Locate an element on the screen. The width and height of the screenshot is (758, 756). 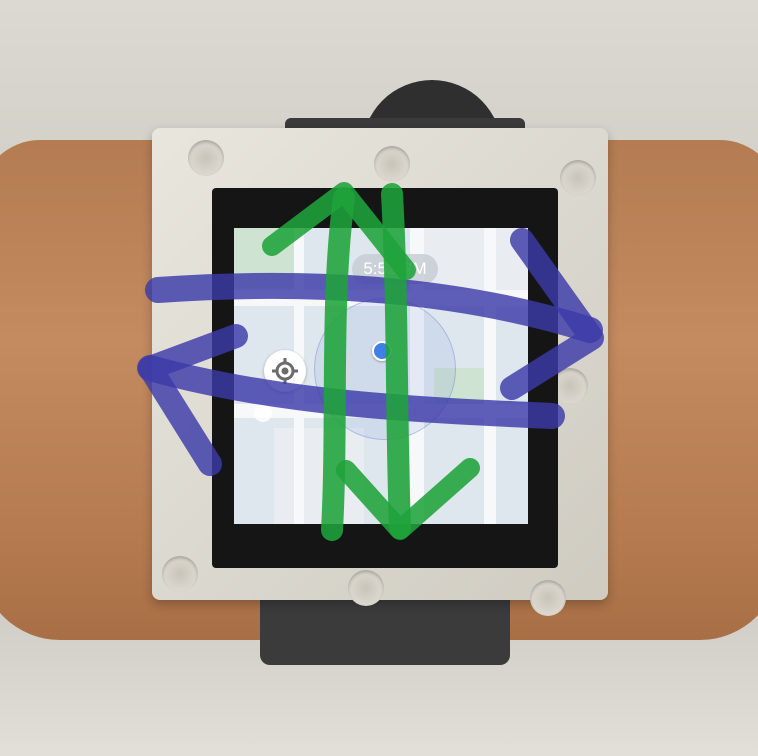
down-arrow-shaft is located at coordinates (396, 361).